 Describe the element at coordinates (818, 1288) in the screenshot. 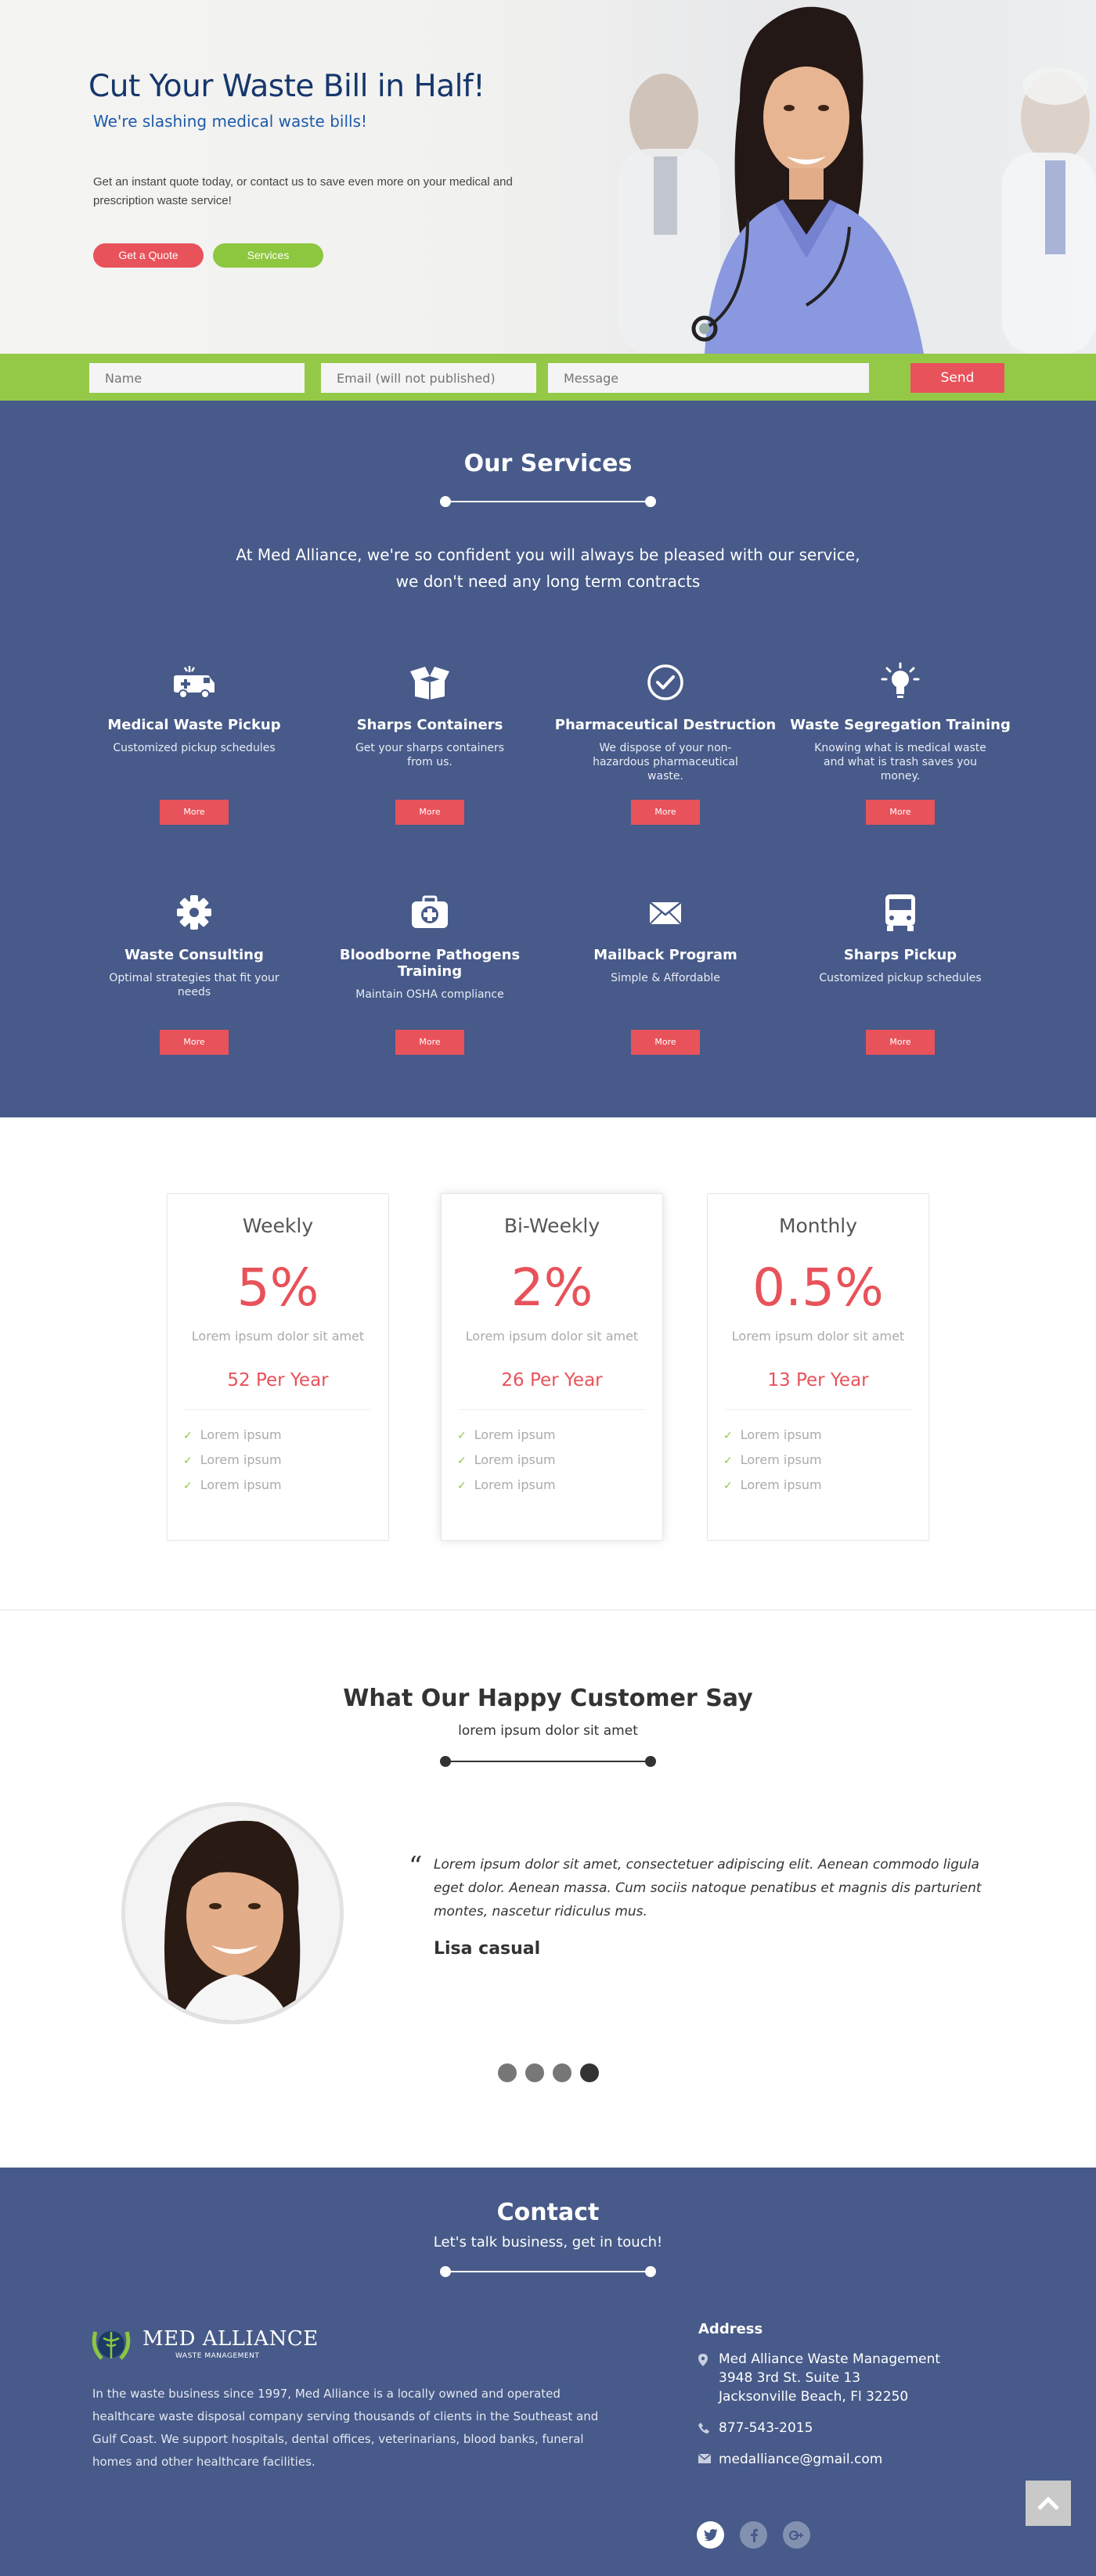

I see `plan-percent: 0.5%` at that location.